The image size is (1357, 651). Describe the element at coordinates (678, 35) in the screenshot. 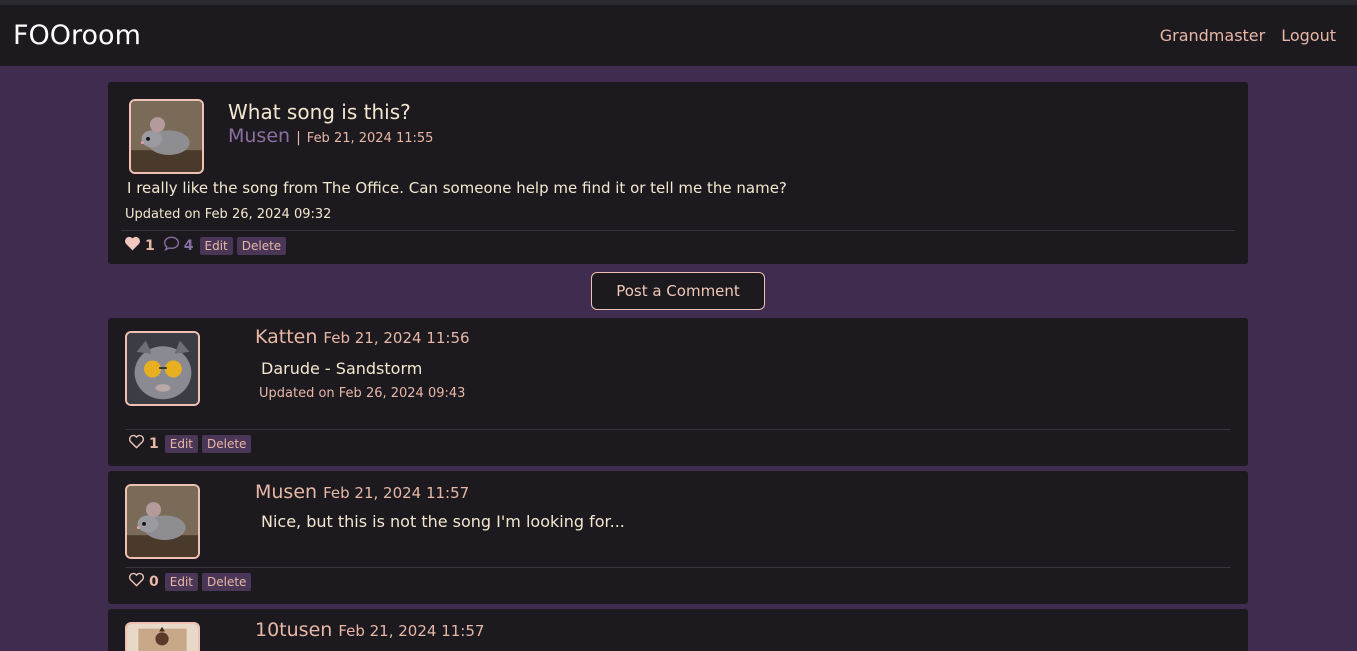

I see `navbar: FOOroom Grandmaster Logout` at that location.